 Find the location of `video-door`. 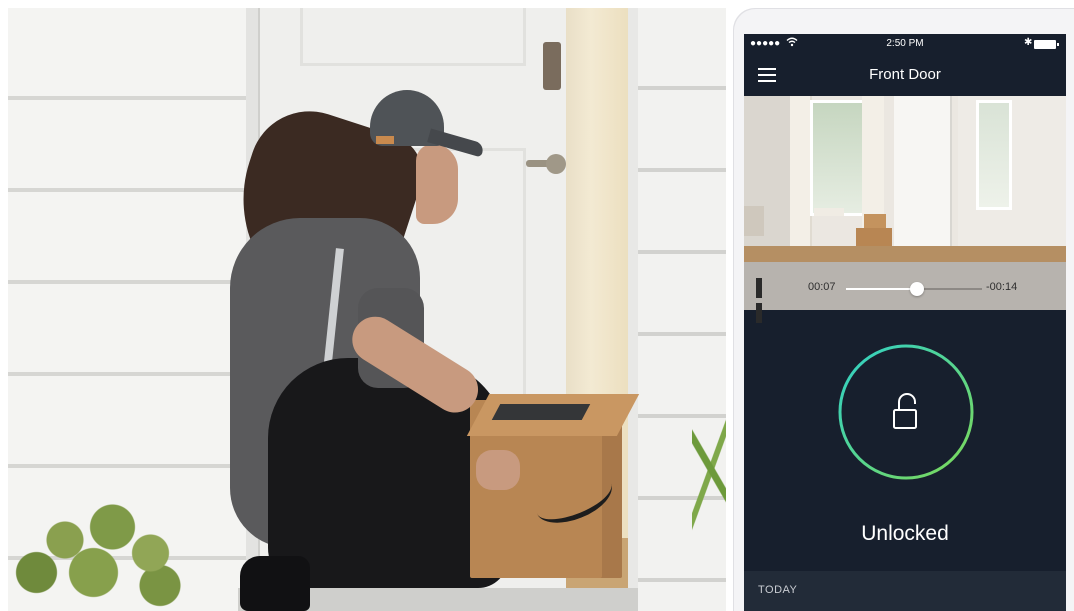

video-door is located at coordinates (923, 173).